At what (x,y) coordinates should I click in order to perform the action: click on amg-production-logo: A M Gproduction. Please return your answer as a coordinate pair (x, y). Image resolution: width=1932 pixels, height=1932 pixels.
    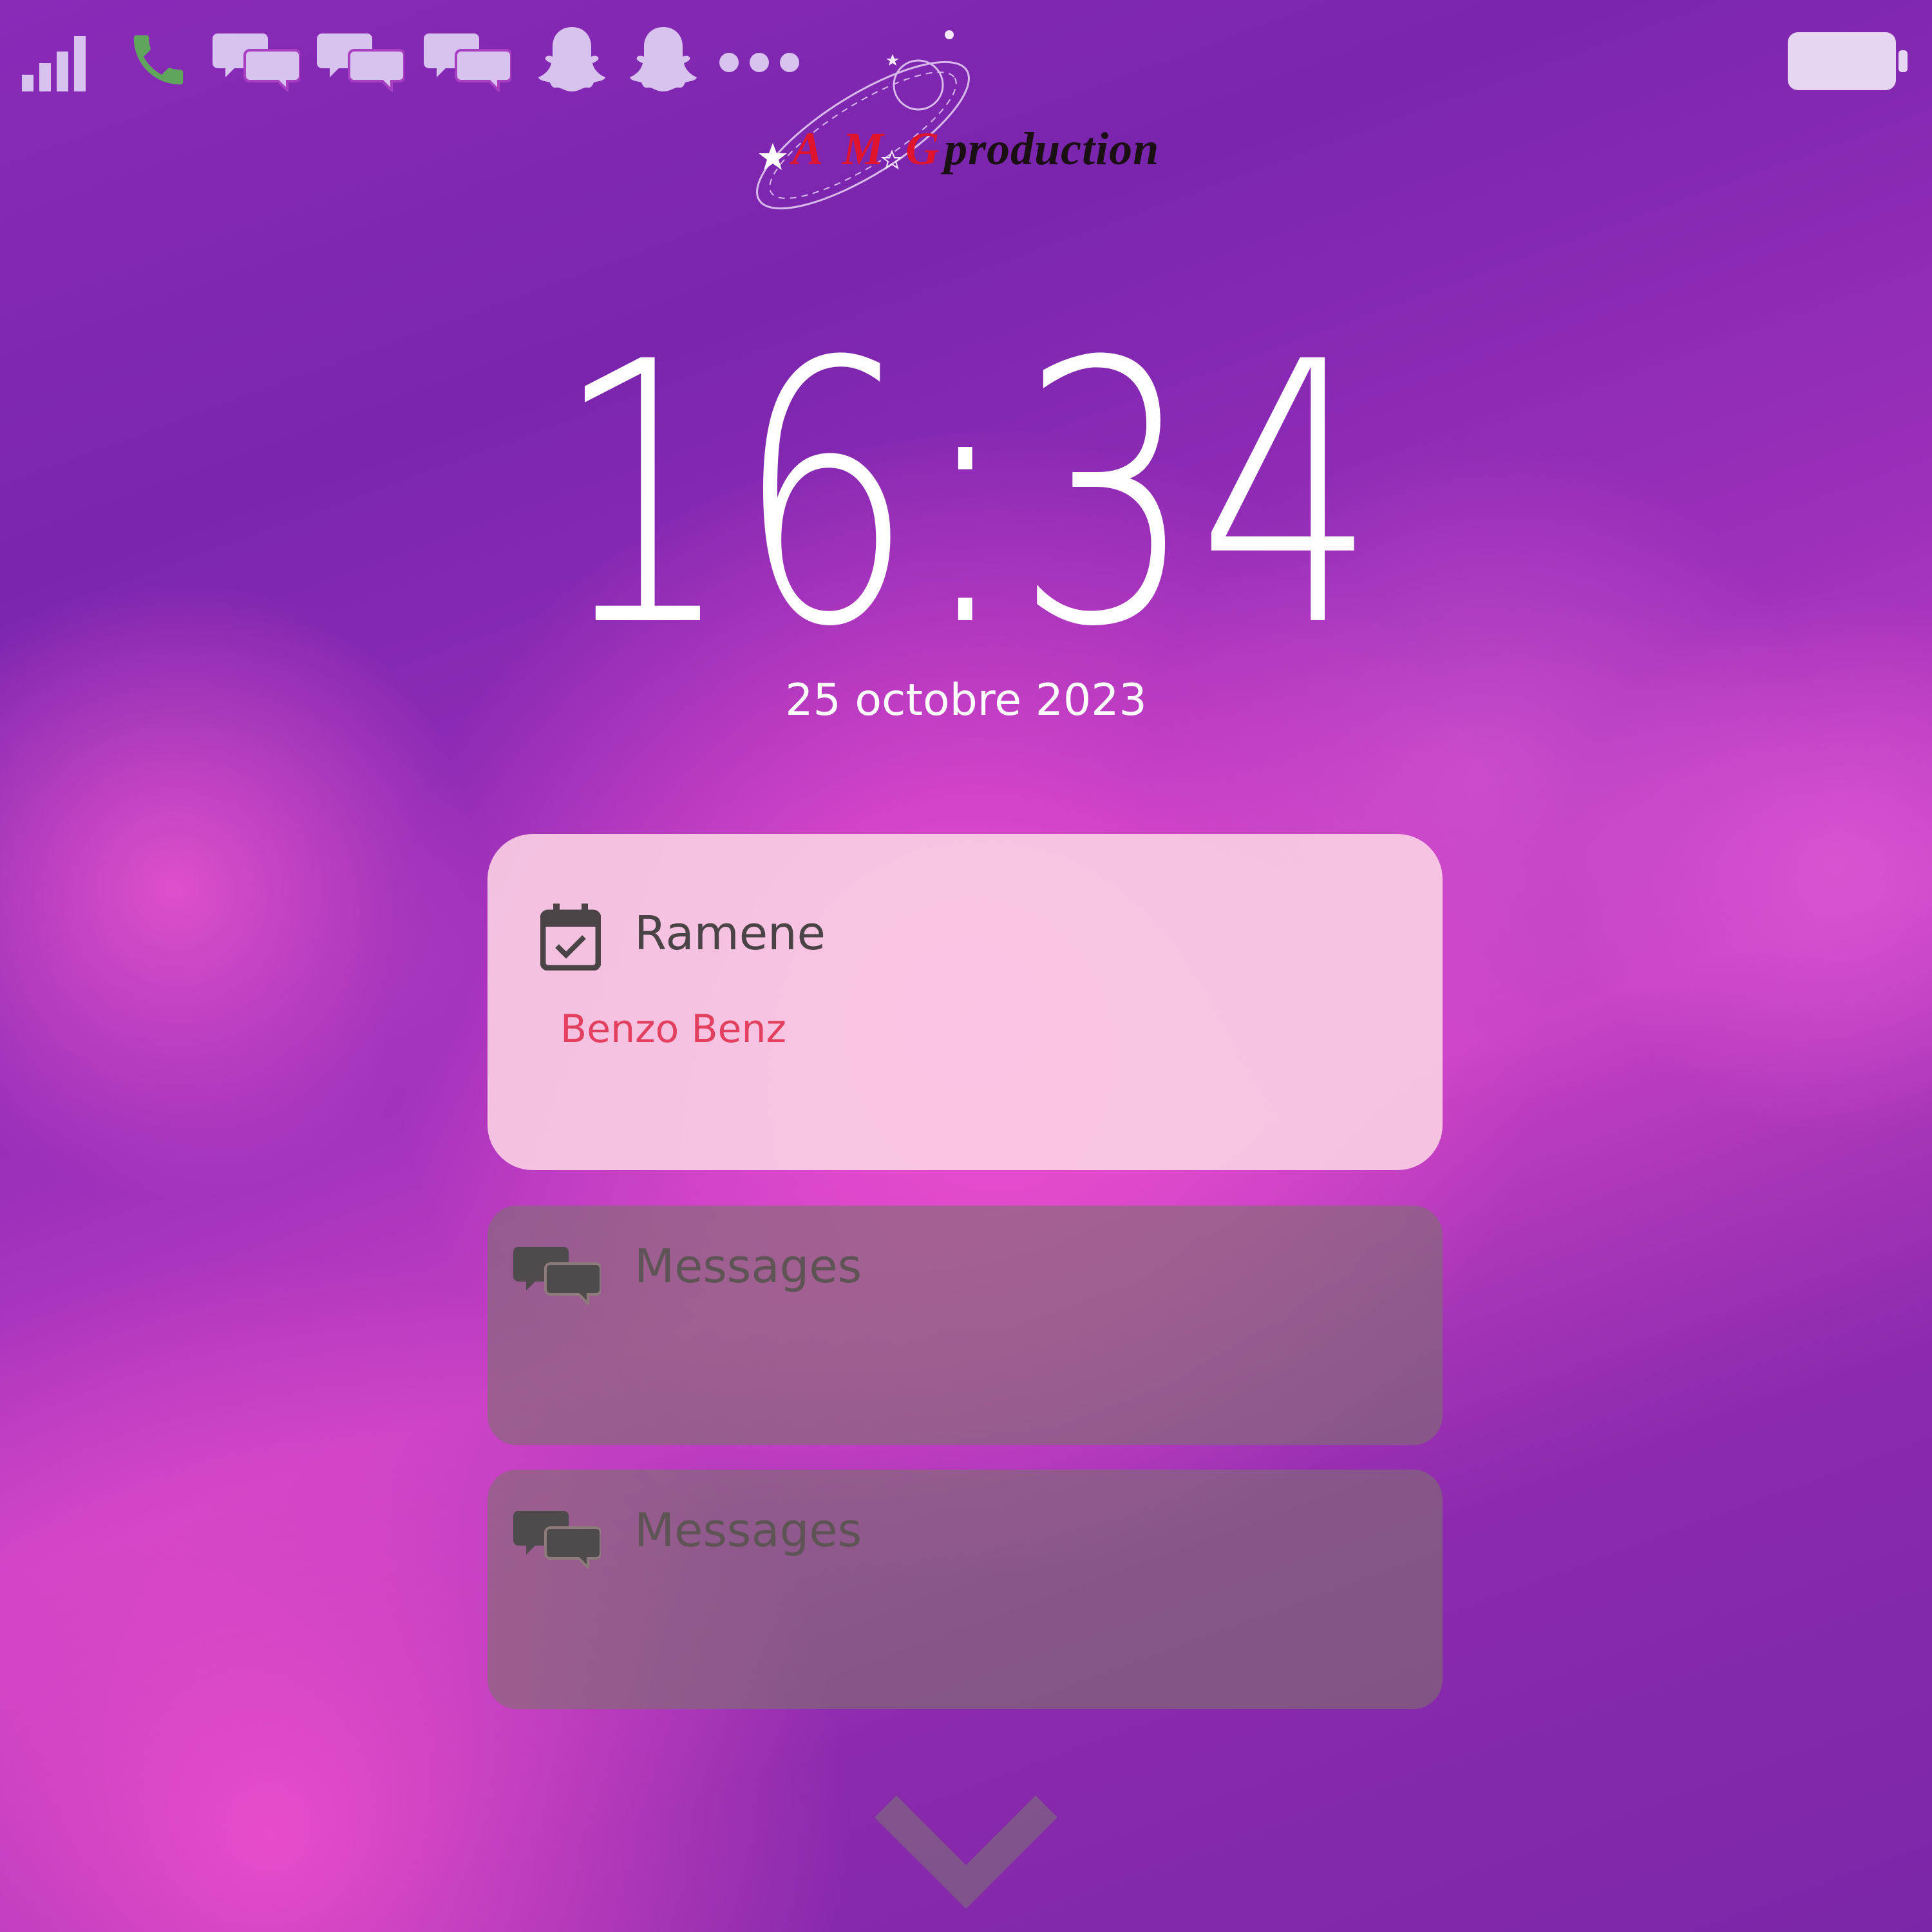
    Looking at the image, I should click on (966, 123).